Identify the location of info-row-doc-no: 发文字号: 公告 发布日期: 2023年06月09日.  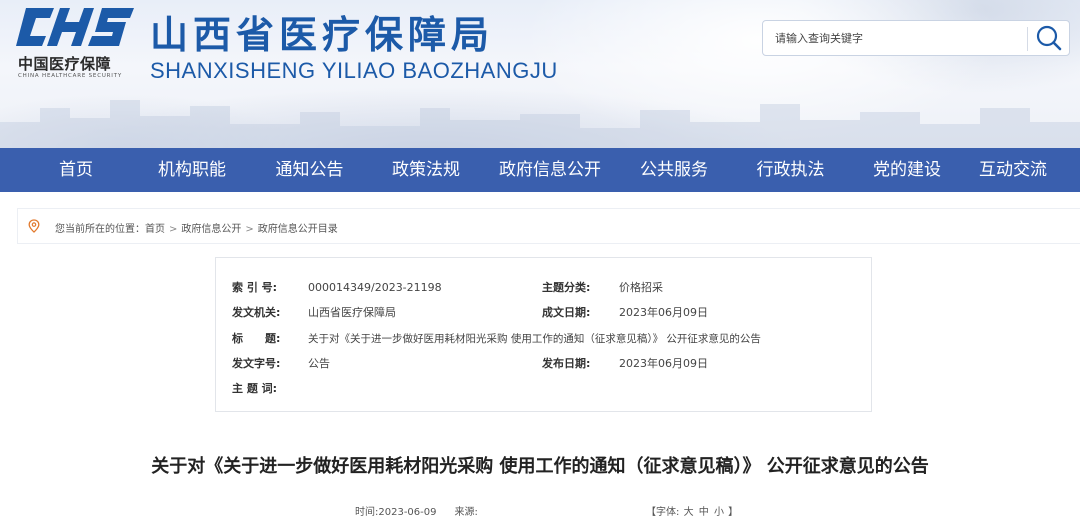
(544, 364).